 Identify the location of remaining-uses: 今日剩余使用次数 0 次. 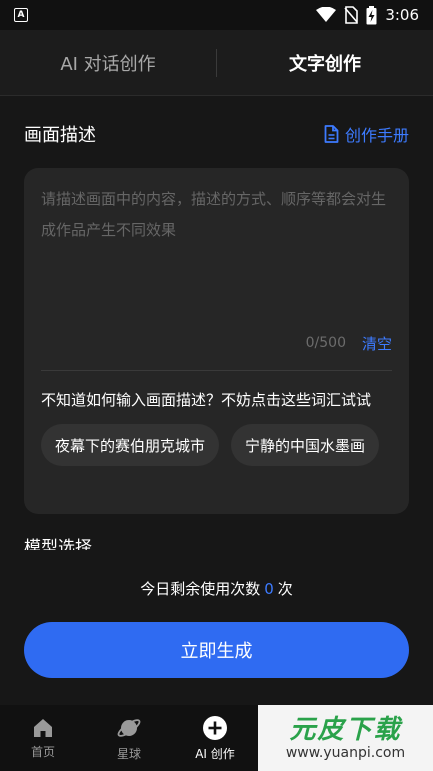
(216, 588).